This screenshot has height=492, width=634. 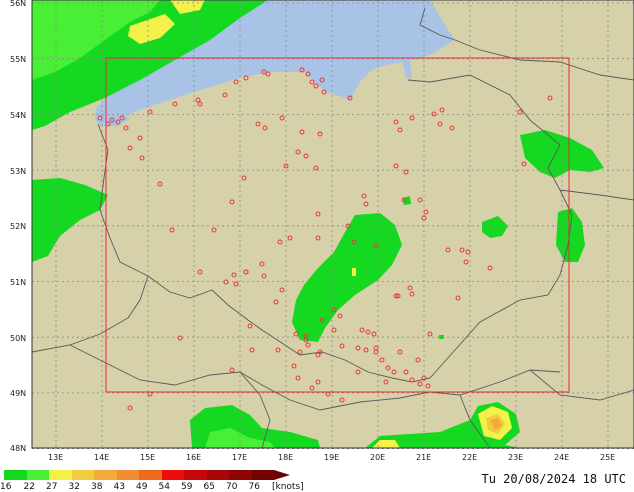 I want to click on legend-value: 32, so click(x=74, y=487).